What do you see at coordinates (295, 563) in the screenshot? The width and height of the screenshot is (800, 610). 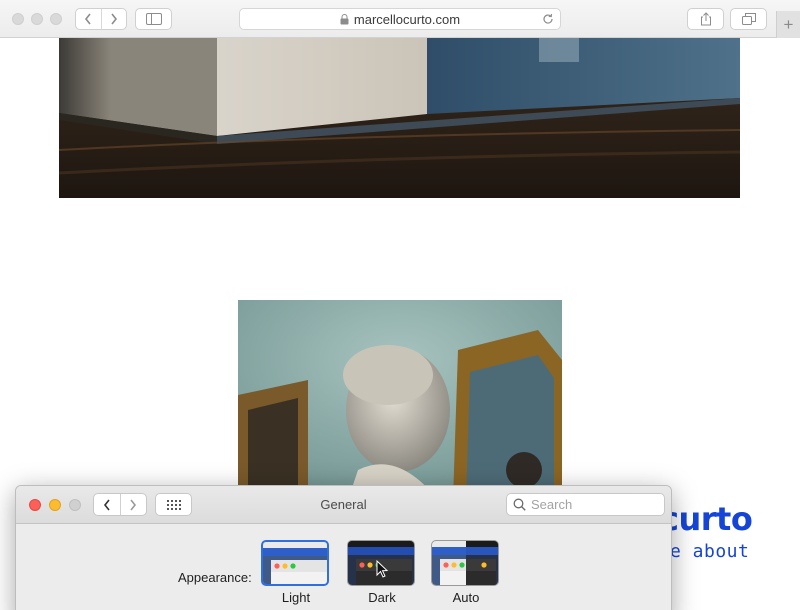 I see `light-theme-thumbnail` at bounding box center [295, 563].